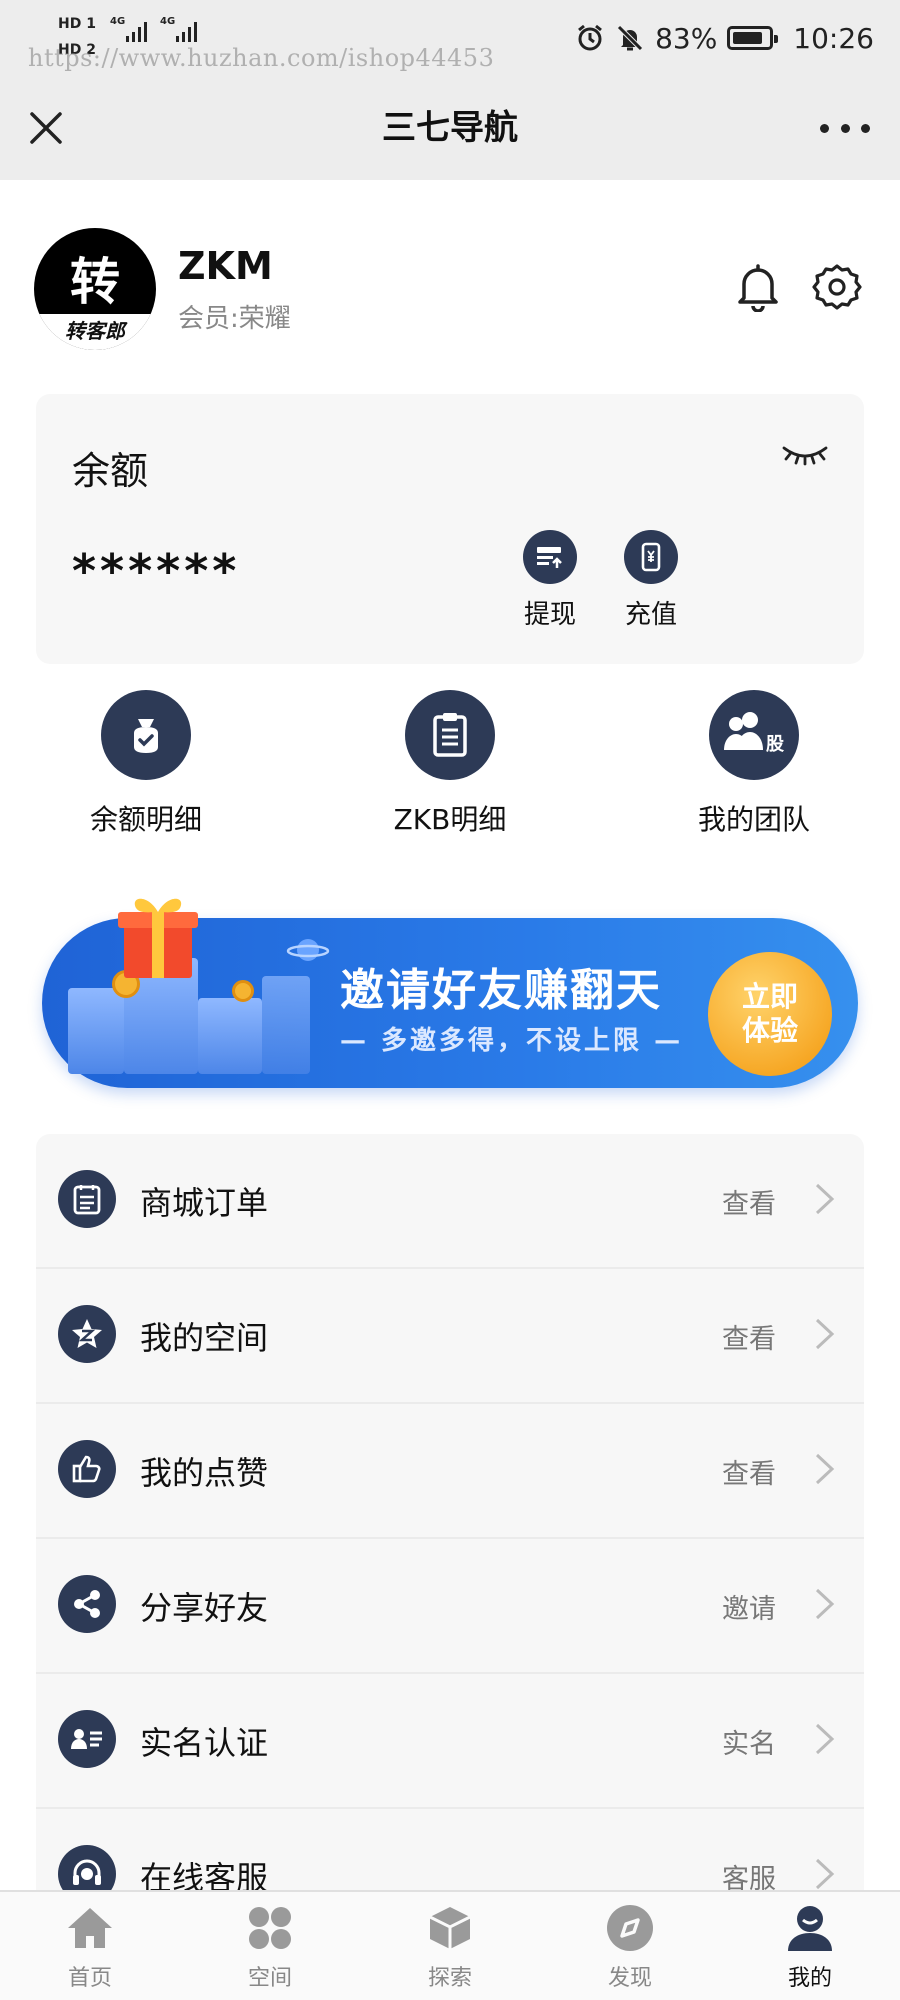  I want to click on menu-item-action: 邀请, so click(749, 1609).